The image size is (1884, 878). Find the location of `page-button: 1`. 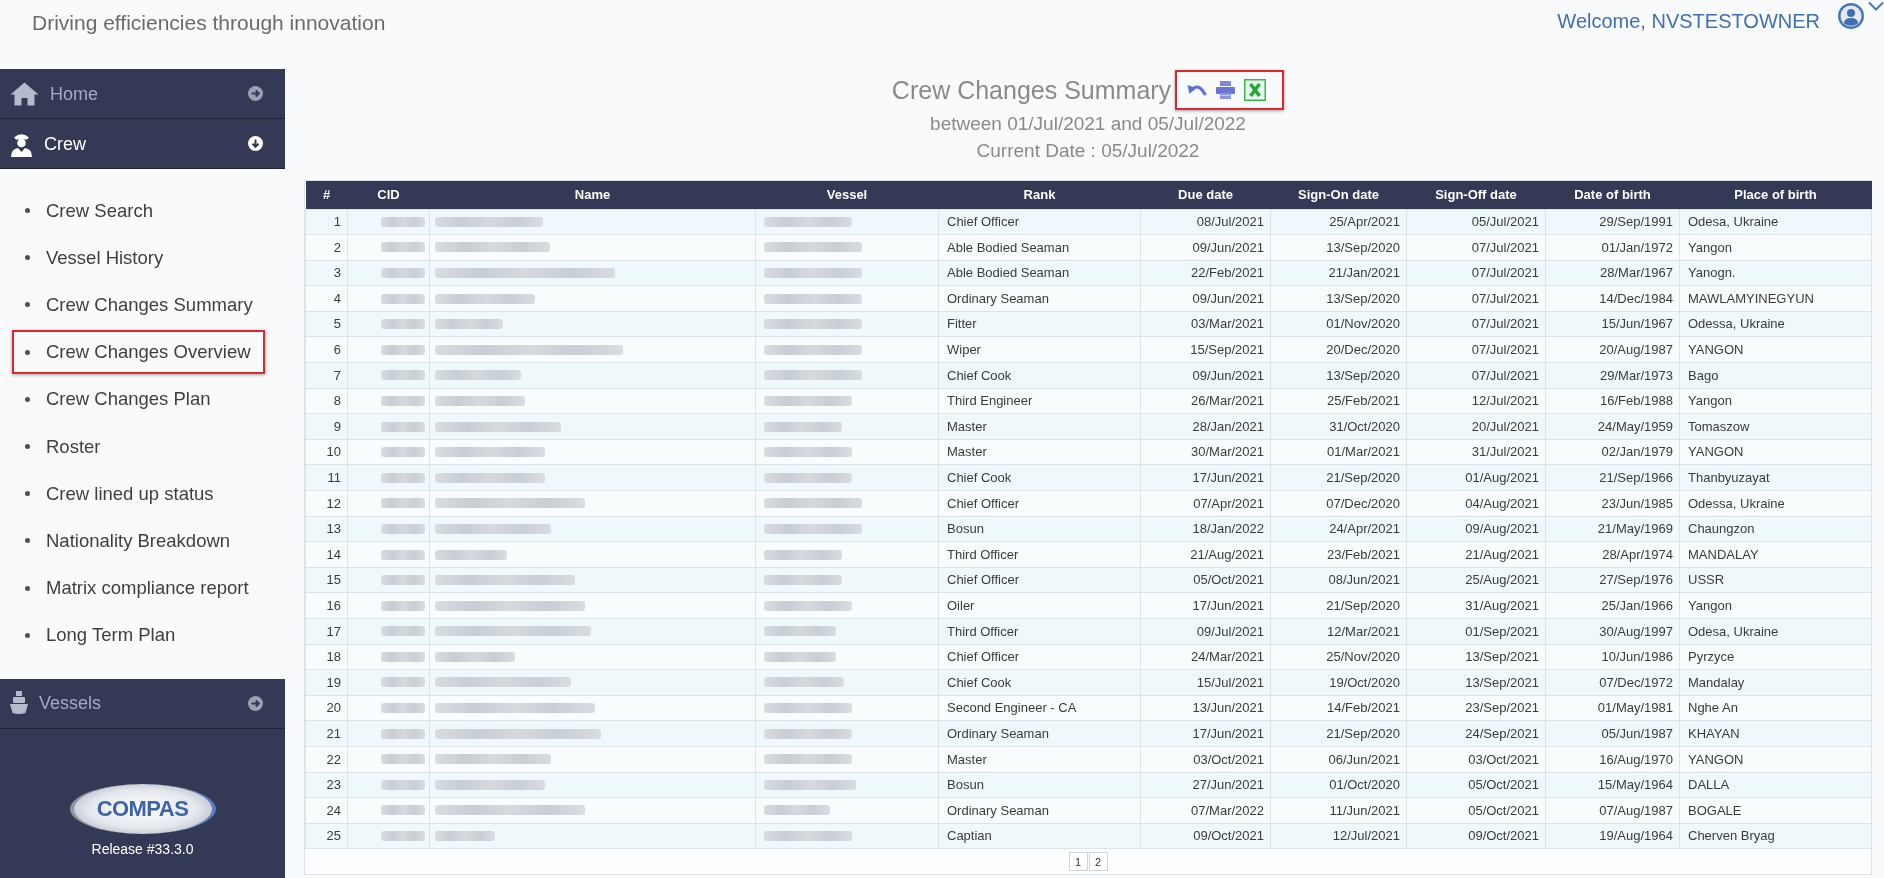

page-button: 1 is located at coordinates (1078, 862).